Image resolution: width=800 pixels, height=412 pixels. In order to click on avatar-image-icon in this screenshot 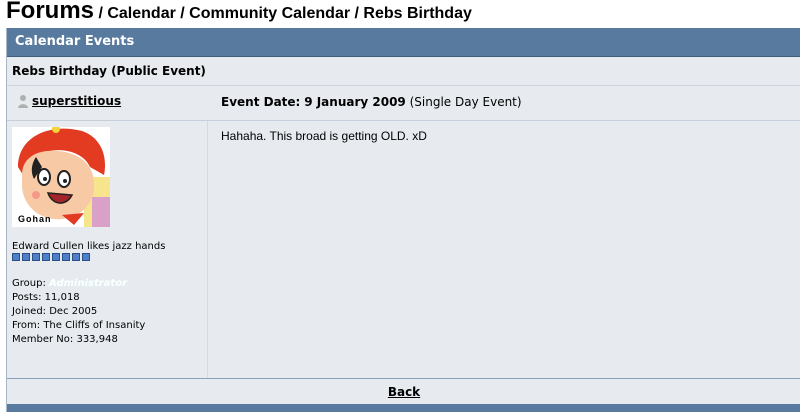, I will do `click(61, 177)`.